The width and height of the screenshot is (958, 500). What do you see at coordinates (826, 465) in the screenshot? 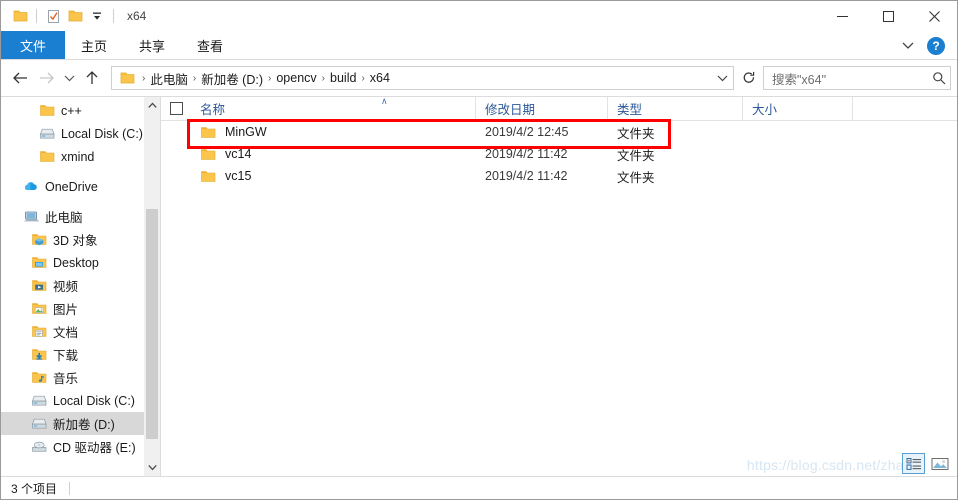
I see `watermark-text: https://blog.csdn.net/zhai` at bounding box center [826, 465].